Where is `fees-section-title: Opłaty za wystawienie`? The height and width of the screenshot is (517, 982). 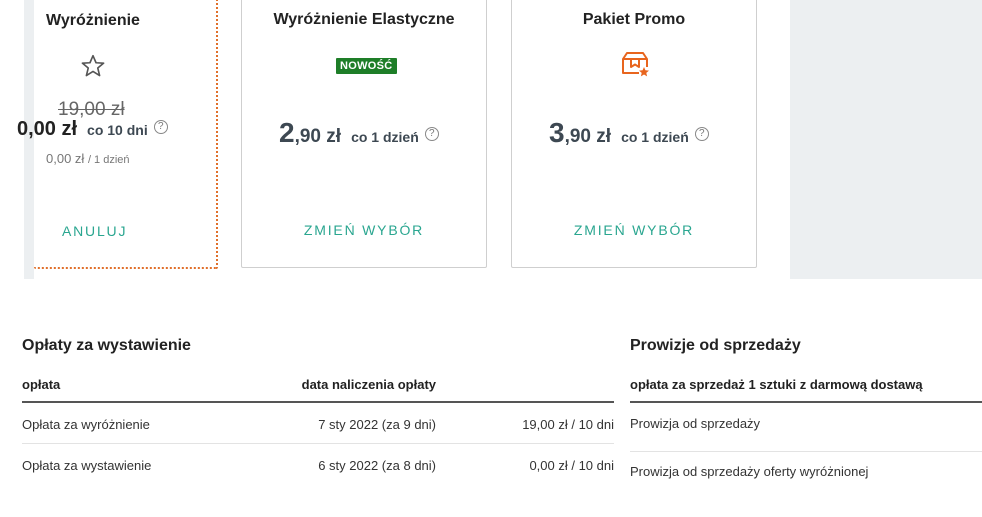 fees-section-title: Opłaty za wystawienie is located at coordinates (106, 345).